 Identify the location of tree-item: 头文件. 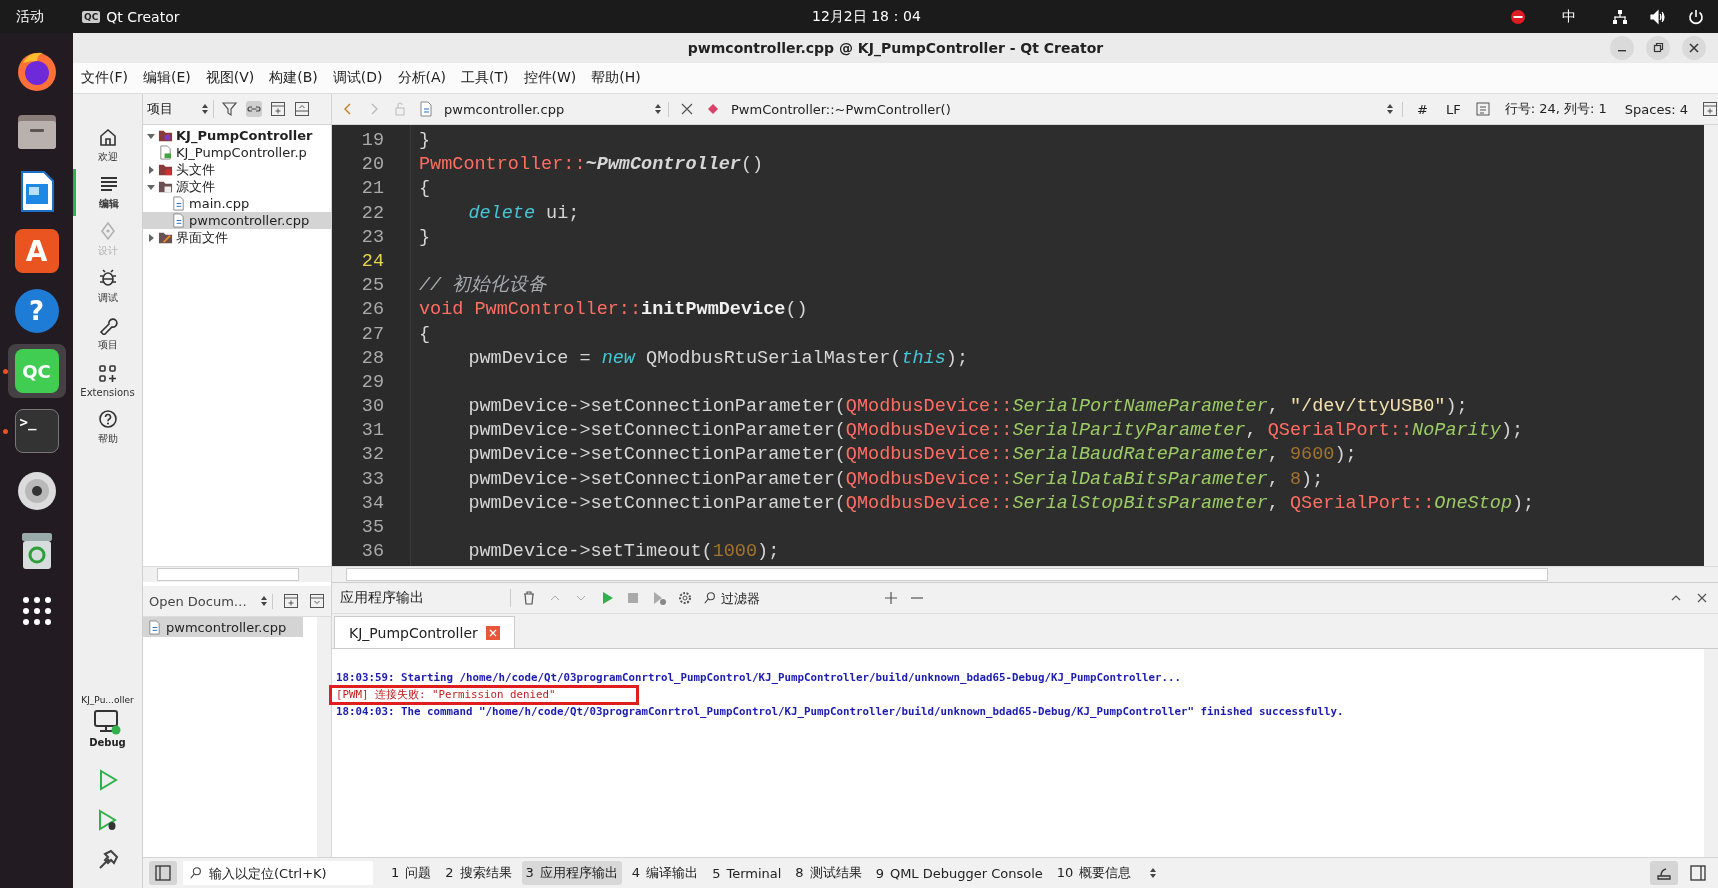
(195, 169).